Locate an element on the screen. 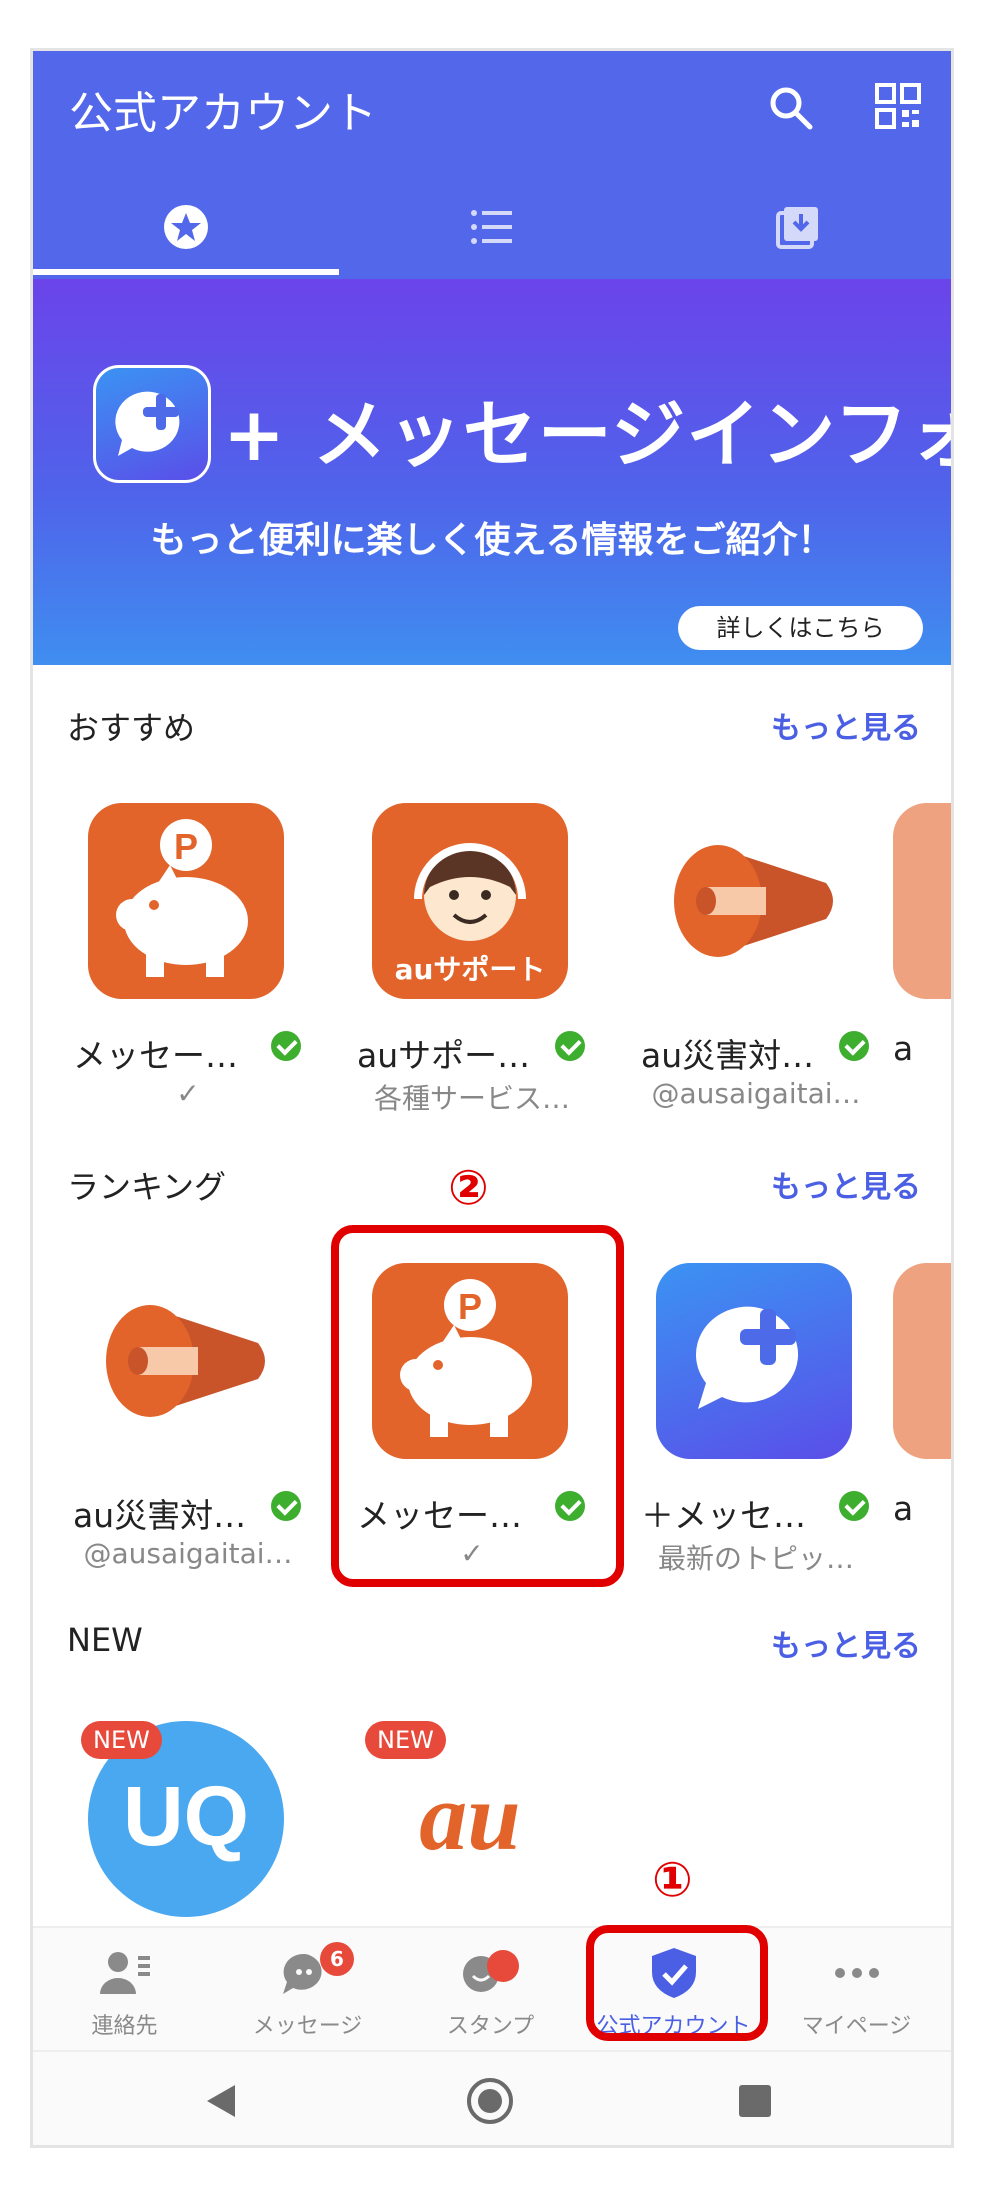 This screenshot has width=984, height=2199. bottom-nav: 連絡先 6 メッセージ スタンプ 公式アカウント マイページ is located at coordinates (492, 1988).